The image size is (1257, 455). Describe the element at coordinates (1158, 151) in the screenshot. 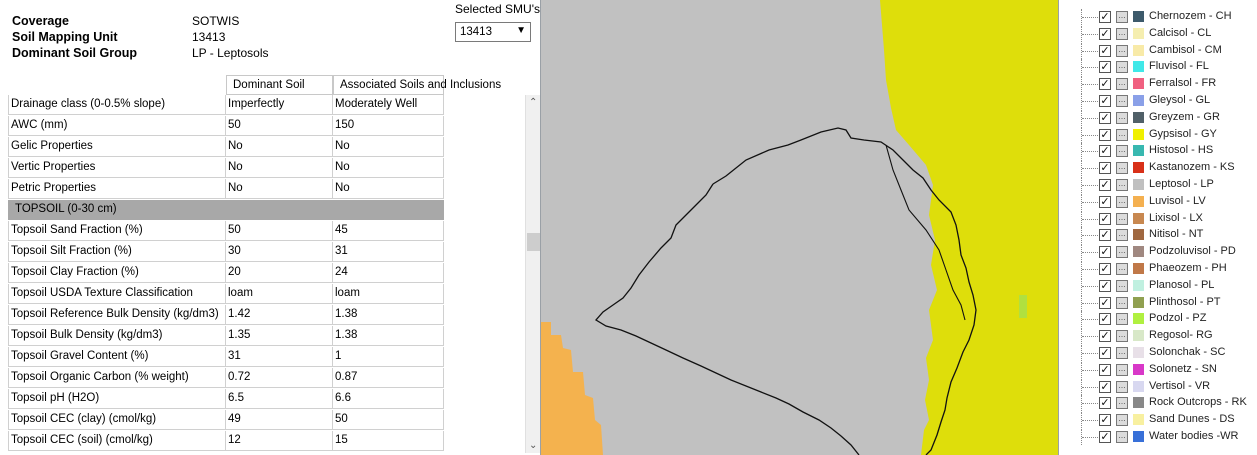

I see `legend-item: ✓ … Histosol - HS` at that location.